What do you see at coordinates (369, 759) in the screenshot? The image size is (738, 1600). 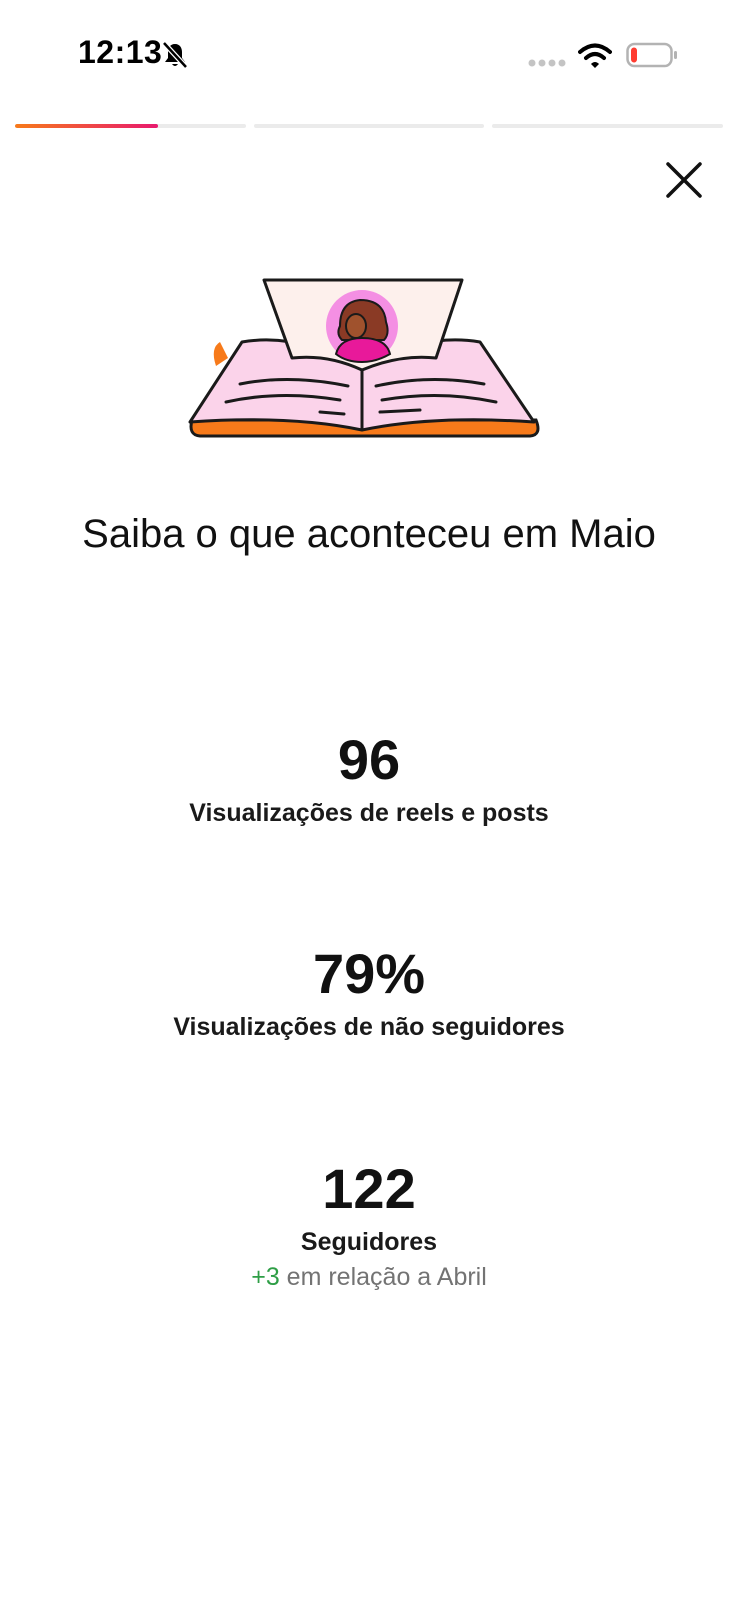 I see `stat-value: 96` at bounding box center [369, 759].